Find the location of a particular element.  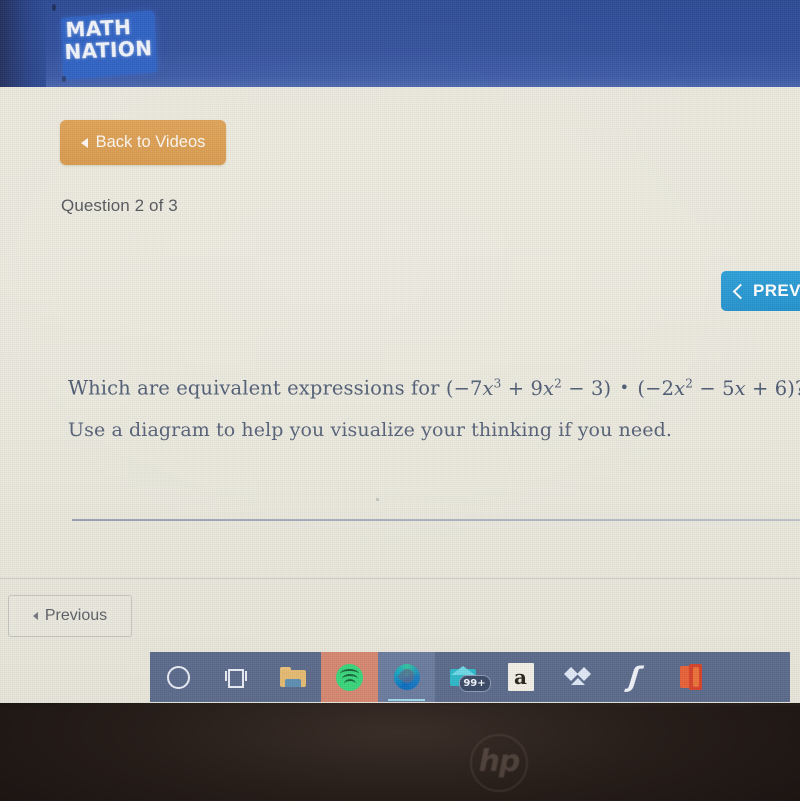

task-view-icon is located at coordinates (235, 678).